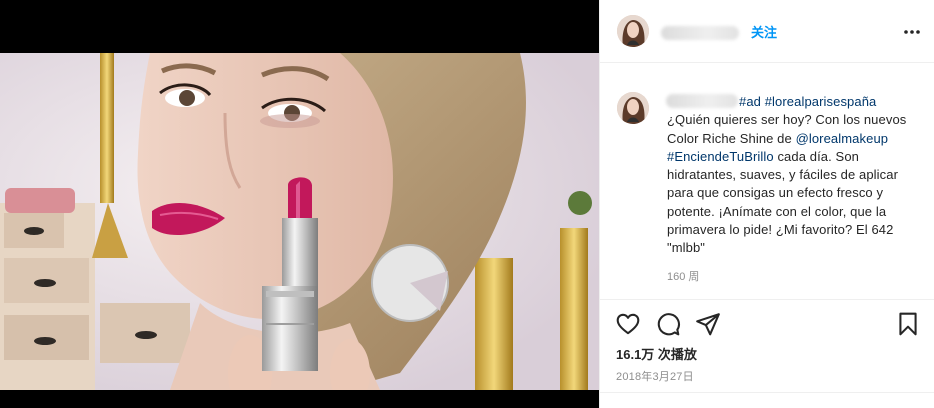 The image size is (934, 408). I want to click on username-spacer, so click(703, 100).